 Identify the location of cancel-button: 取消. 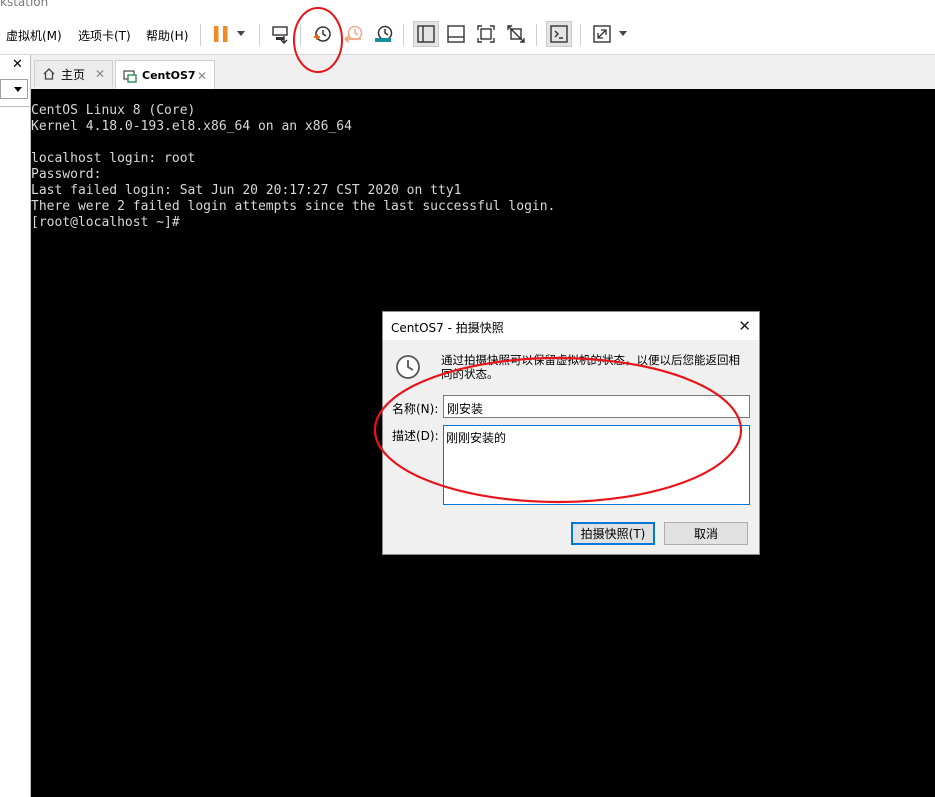
(706, 533).